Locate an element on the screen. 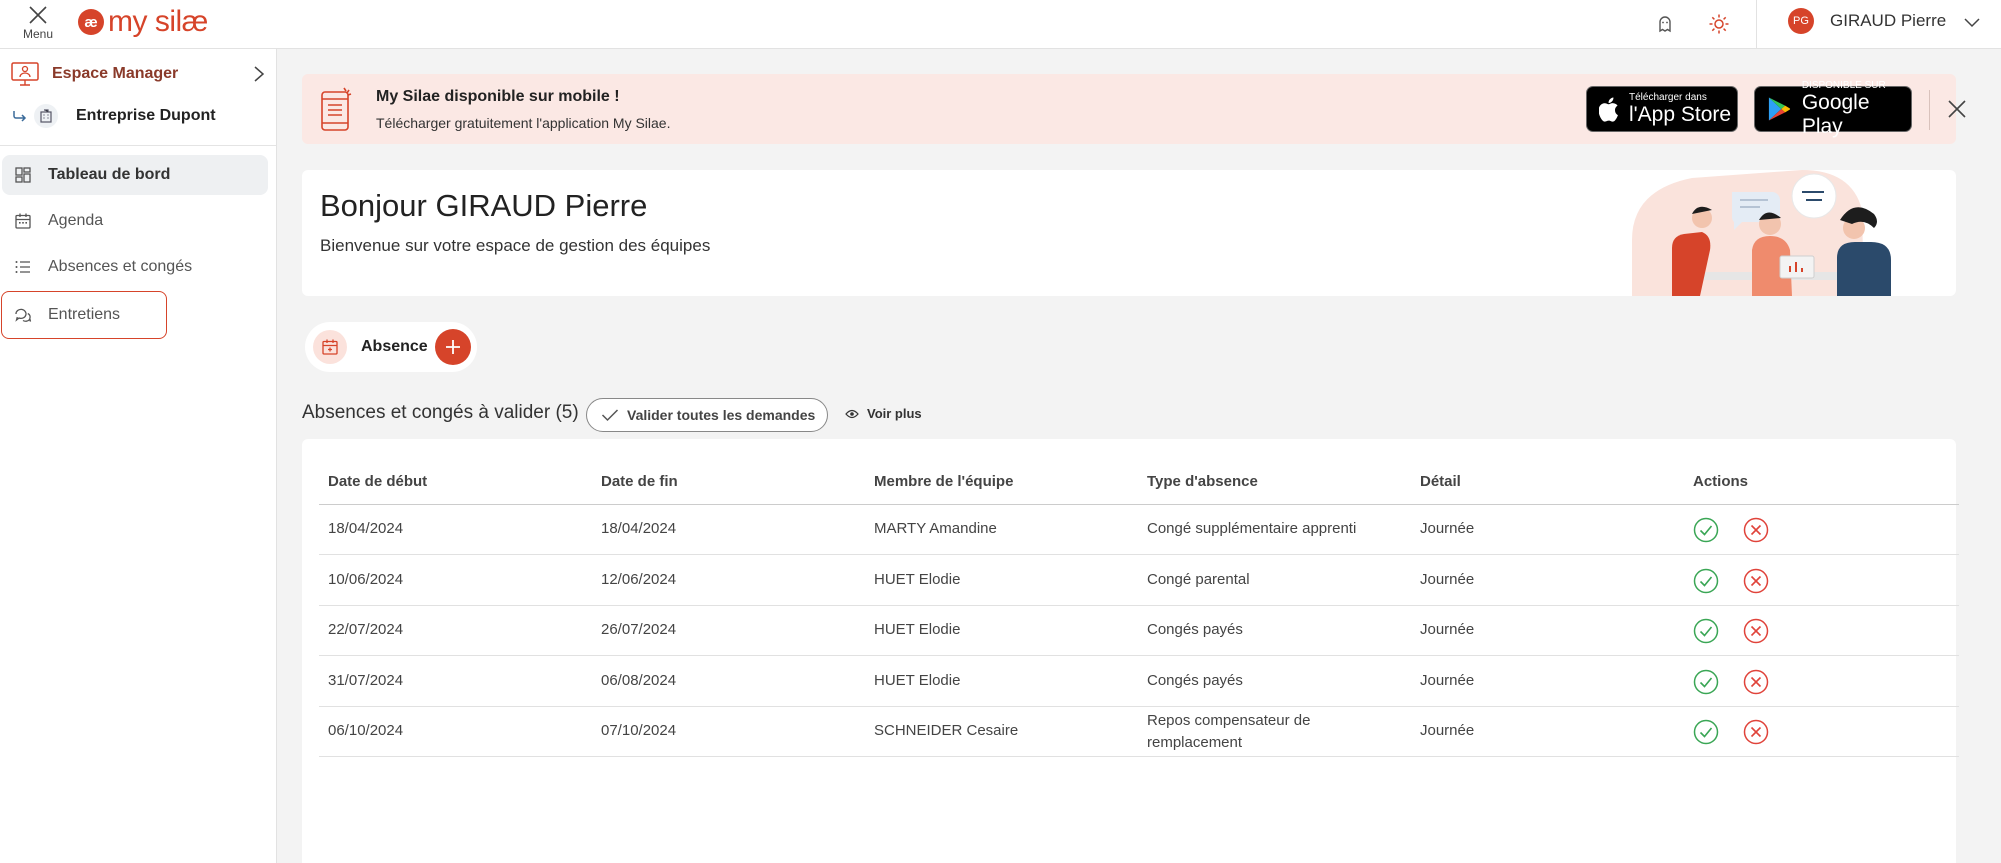 This screenshot has height=863, width=2001. plus-icon is located at coordinates (453, 347).